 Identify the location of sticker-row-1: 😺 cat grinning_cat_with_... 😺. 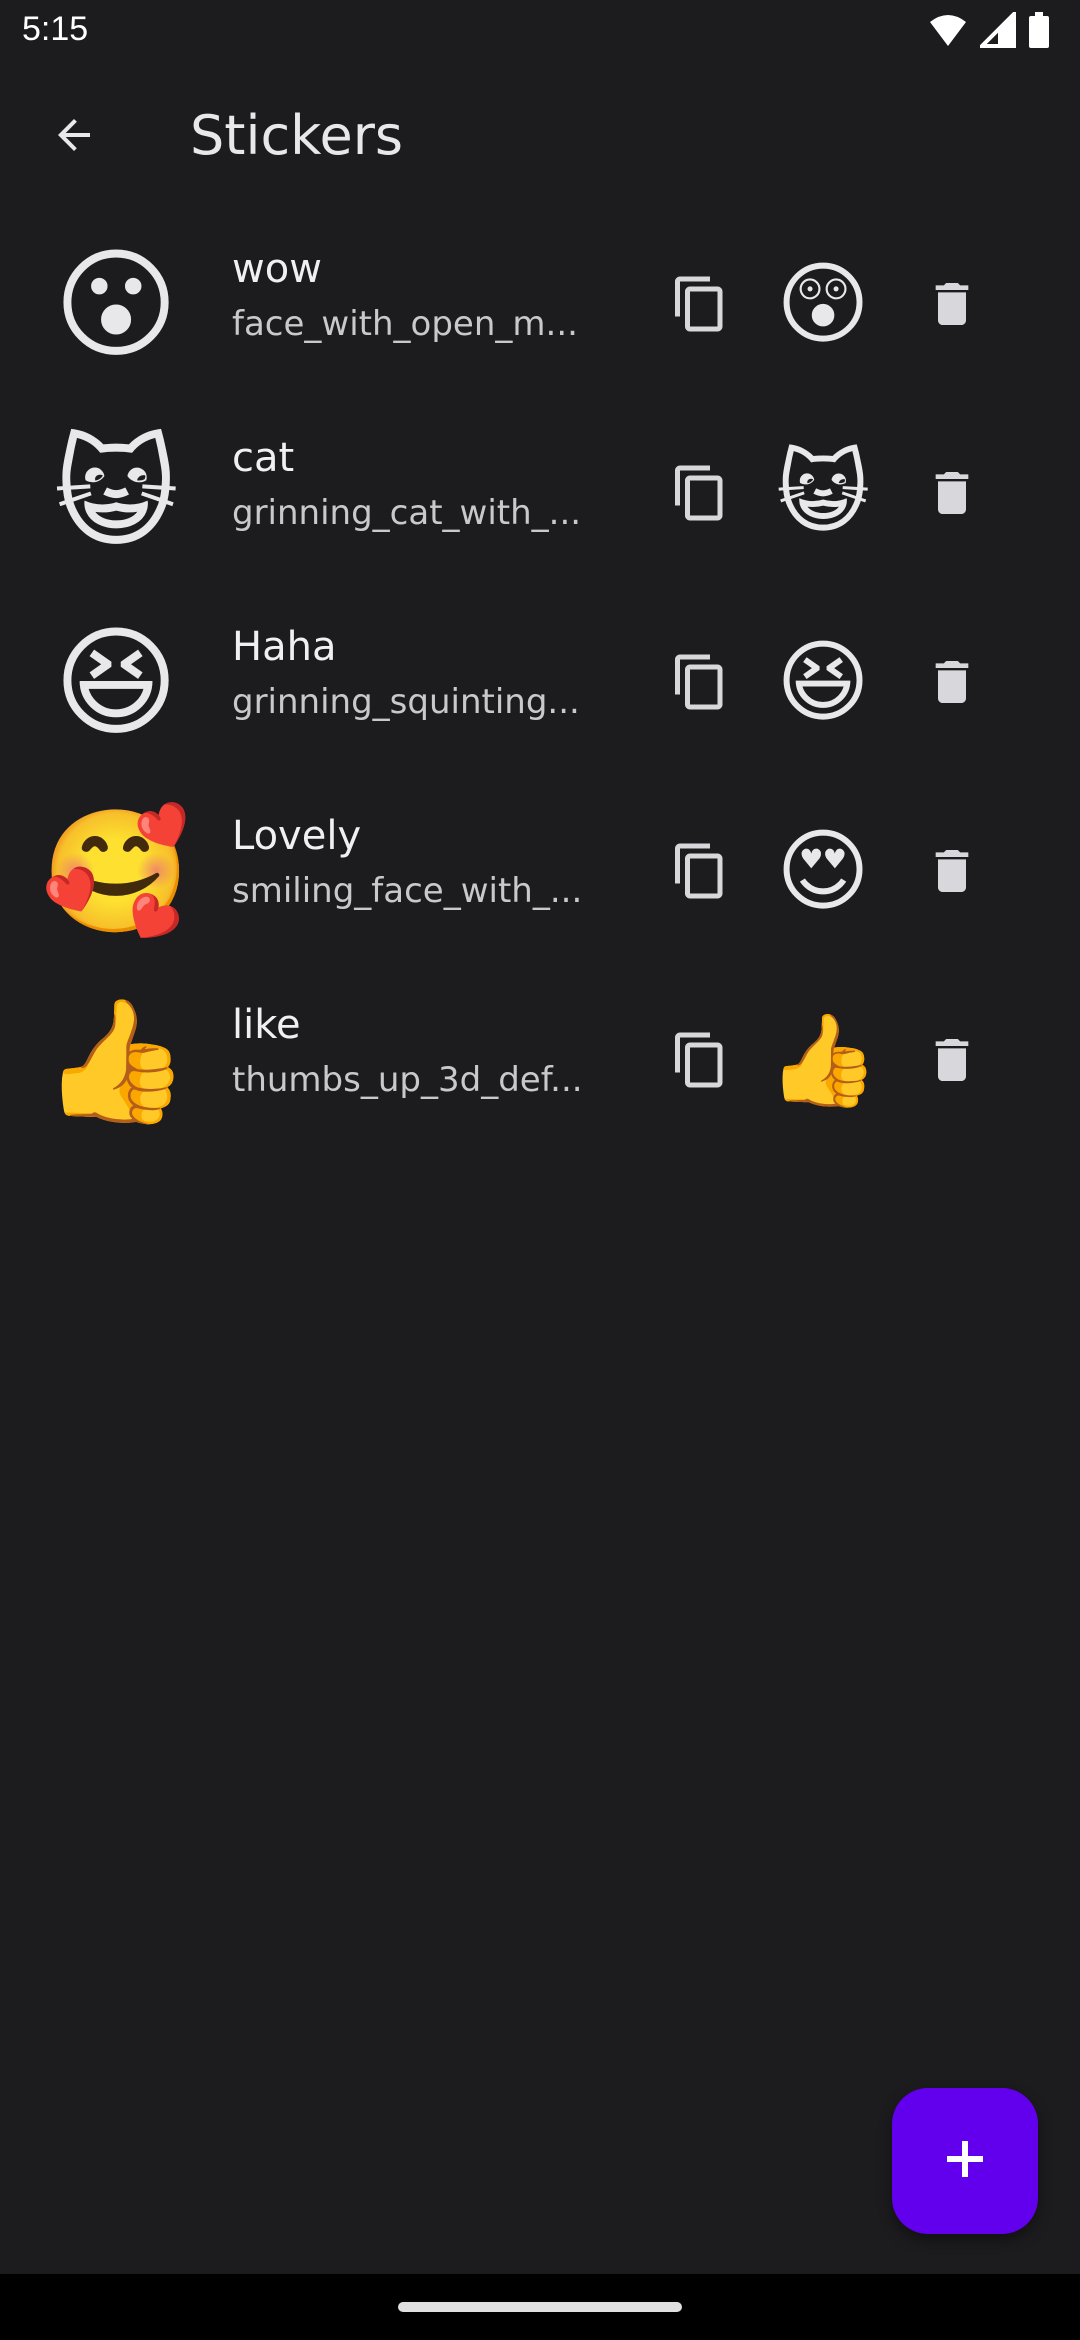
(540, 505).